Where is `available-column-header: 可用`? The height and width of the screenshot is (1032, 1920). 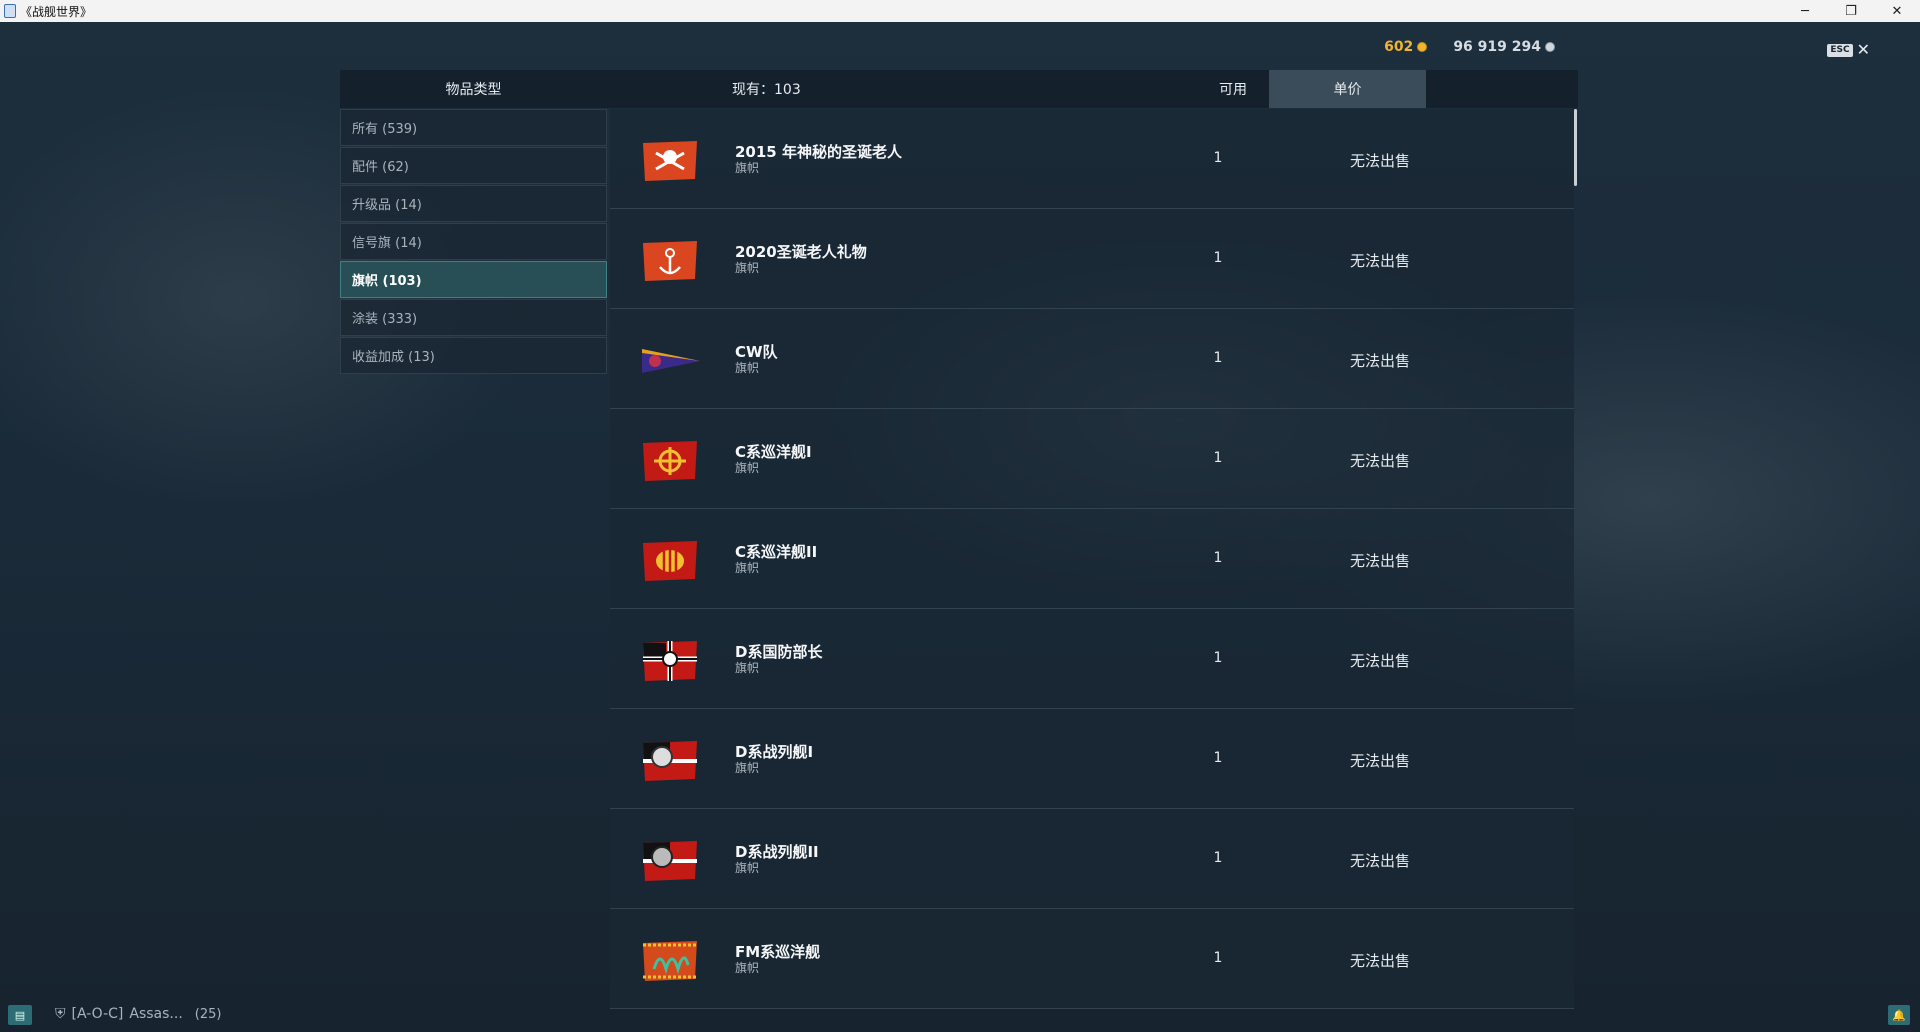 available-column-header: 可用 is located at coordinates (1233, 89).